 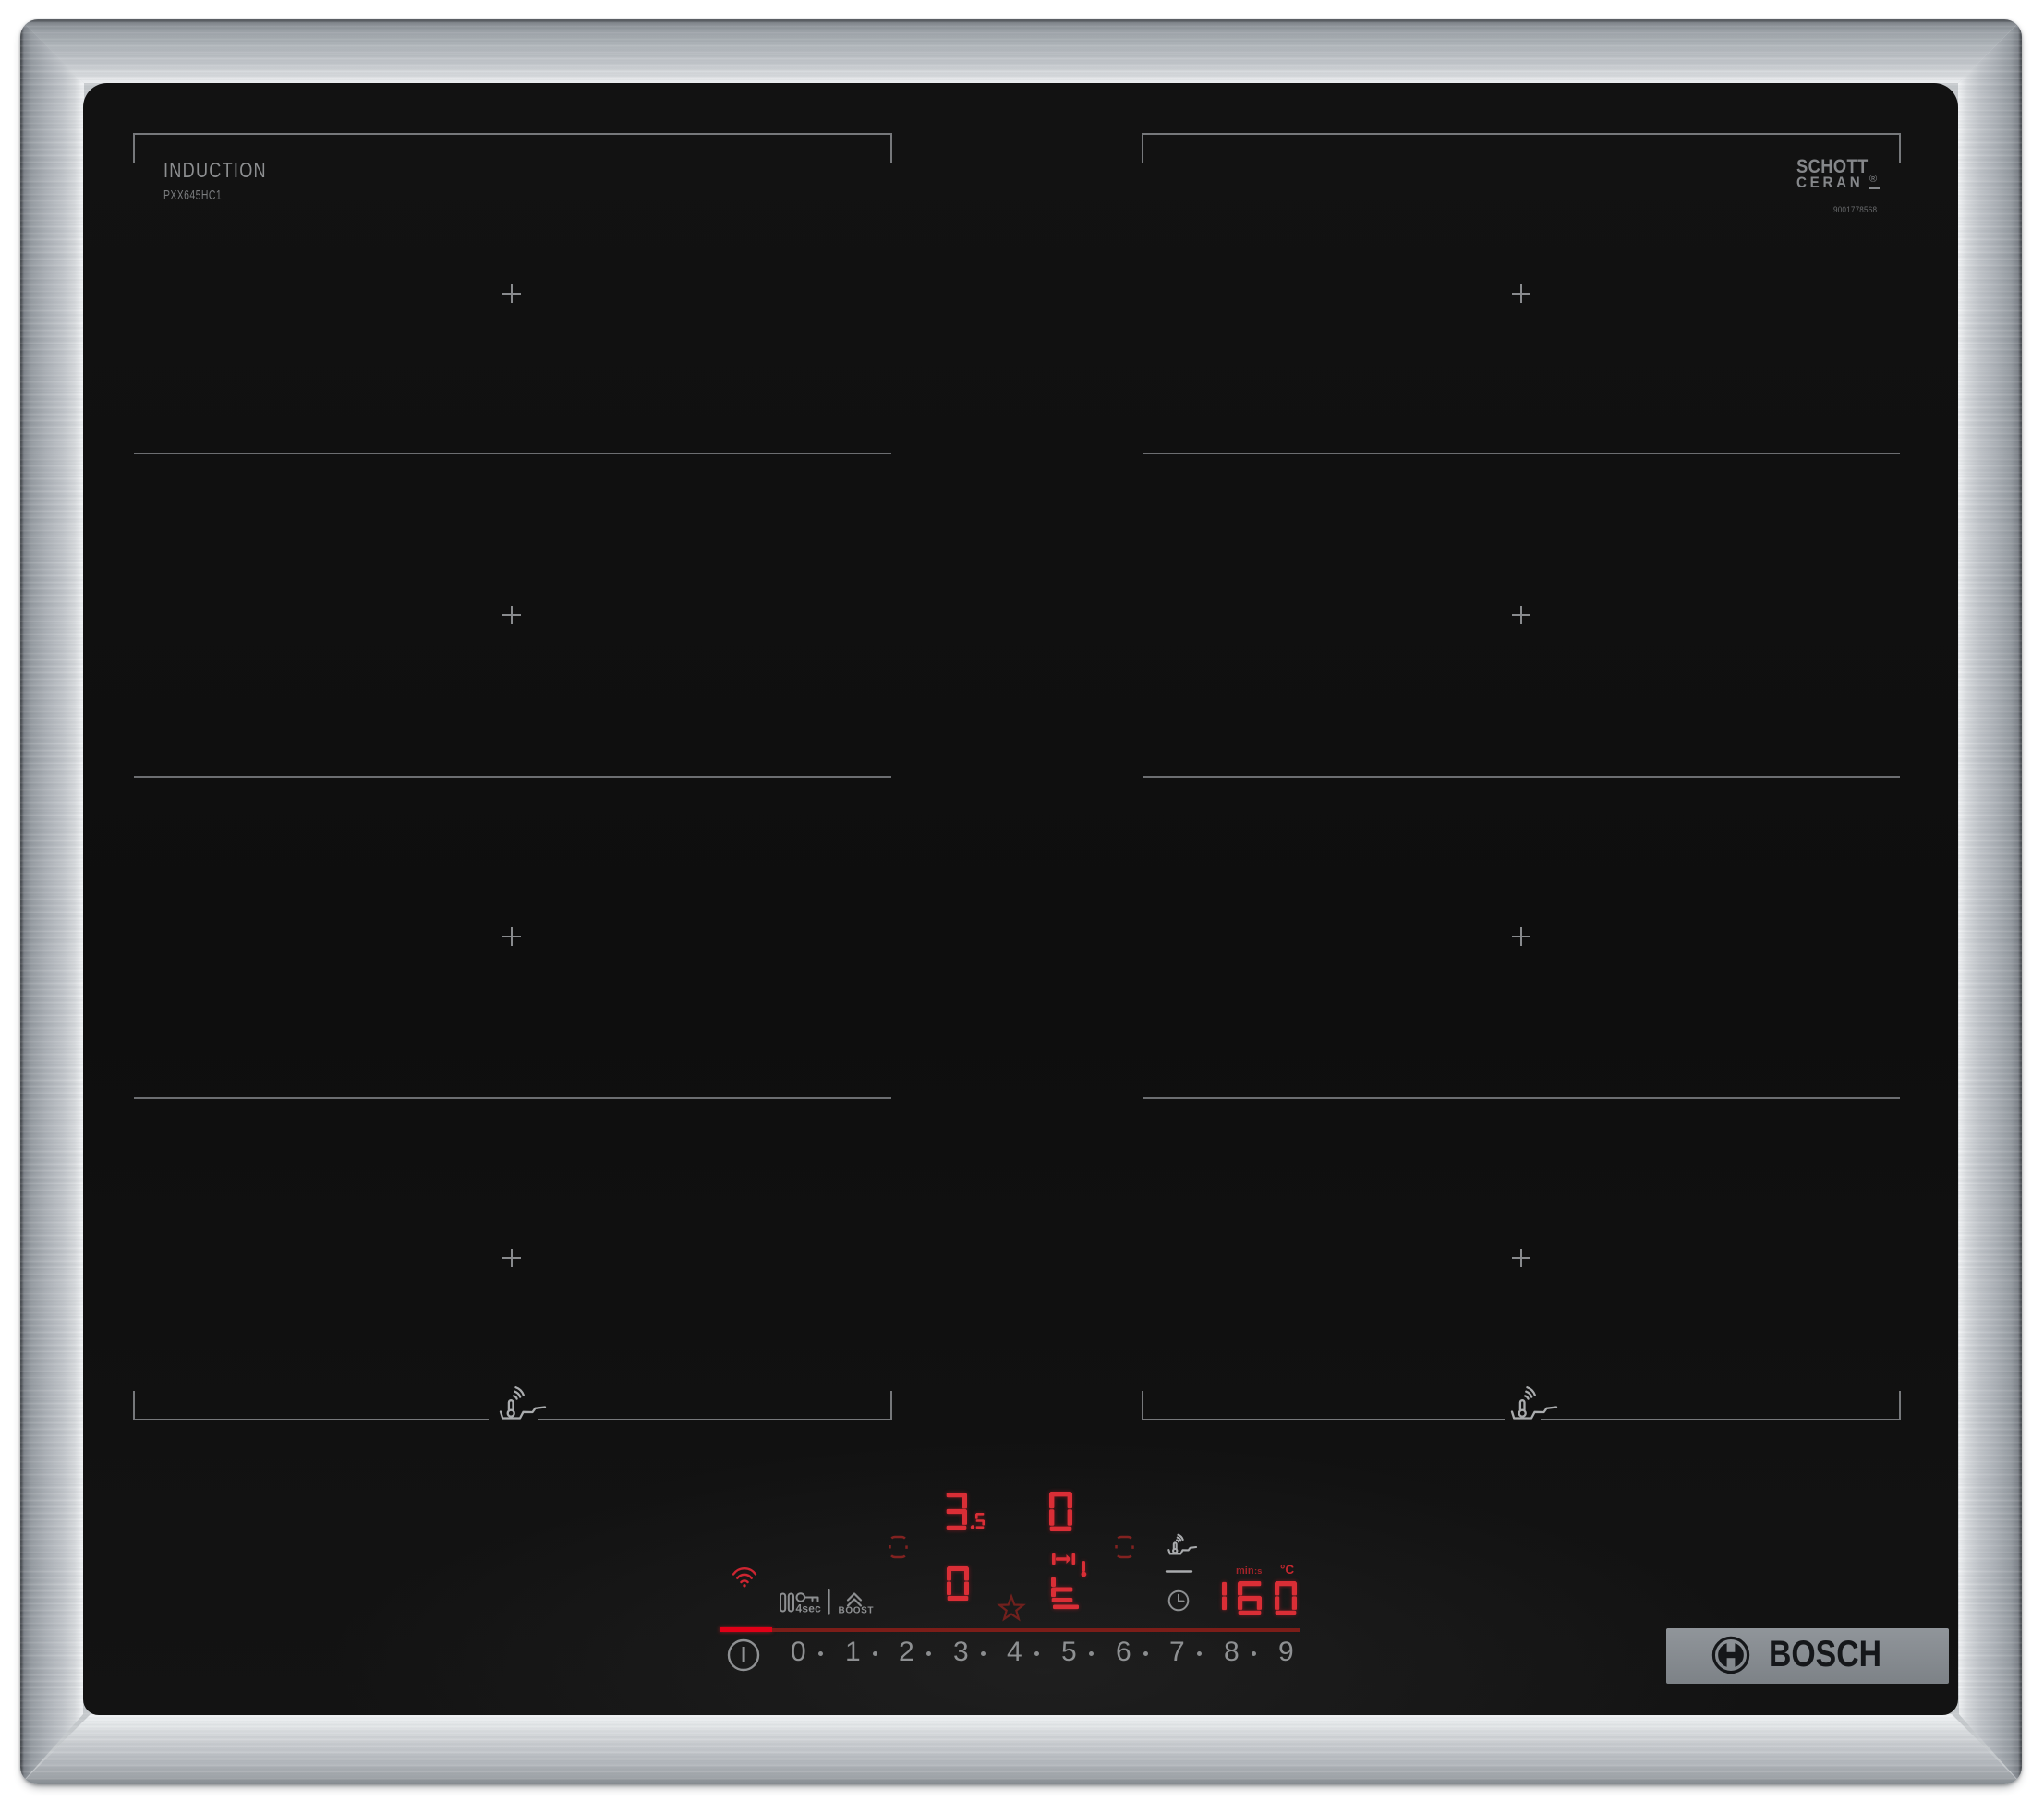 What do you see at coordinates (1825, 1654) in the screenshot?
I see `svg-text: BOSCH` at bounding box center [1825, 1654].